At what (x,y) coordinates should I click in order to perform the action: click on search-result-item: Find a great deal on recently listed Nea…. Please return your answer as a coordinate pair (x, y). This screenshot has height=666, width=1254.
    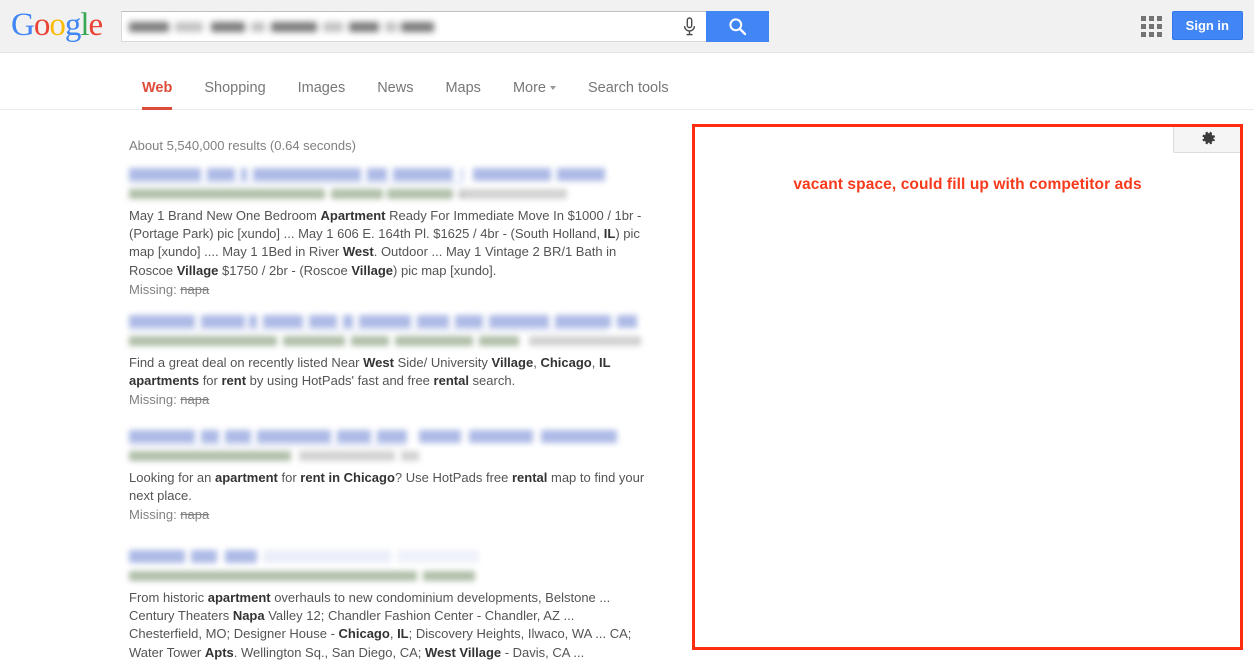
    Looking at the image, I should click on (389, 360).